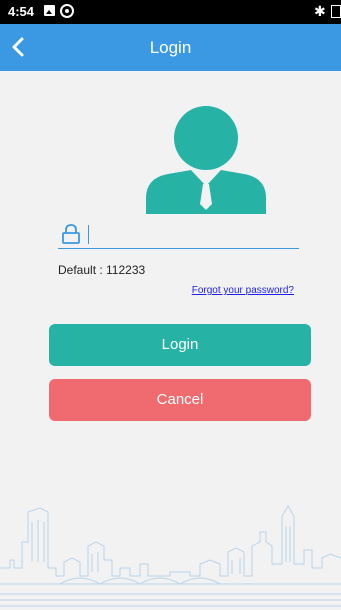 The image size is (341, 610). I want to click on battery-icon, so click(336, 11).